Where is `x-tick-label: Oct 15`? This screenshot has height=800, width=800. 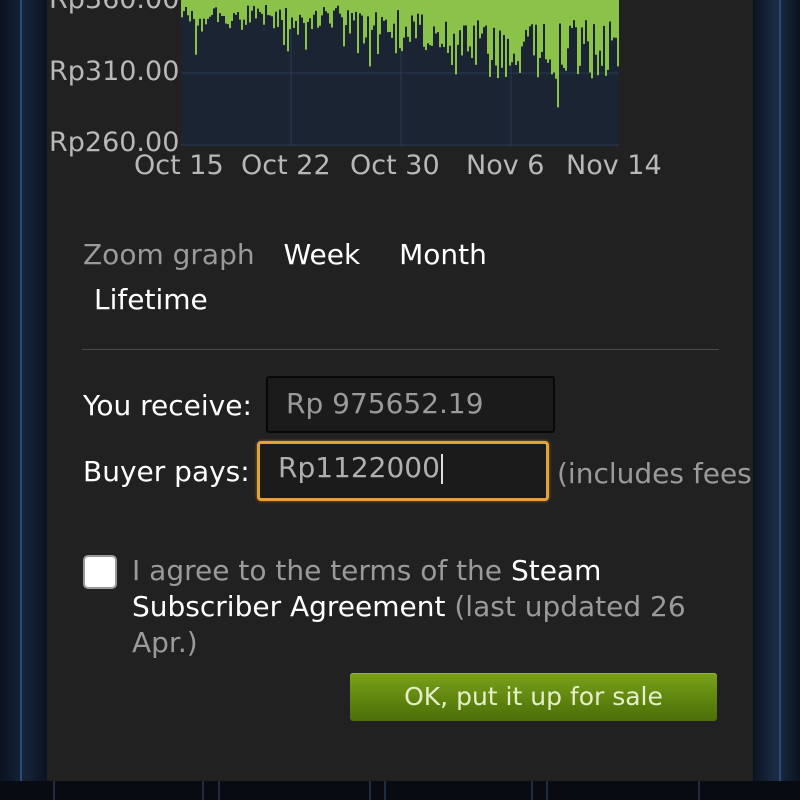
x-tick-label: Oct 15 is located at coordinates (179, 165).